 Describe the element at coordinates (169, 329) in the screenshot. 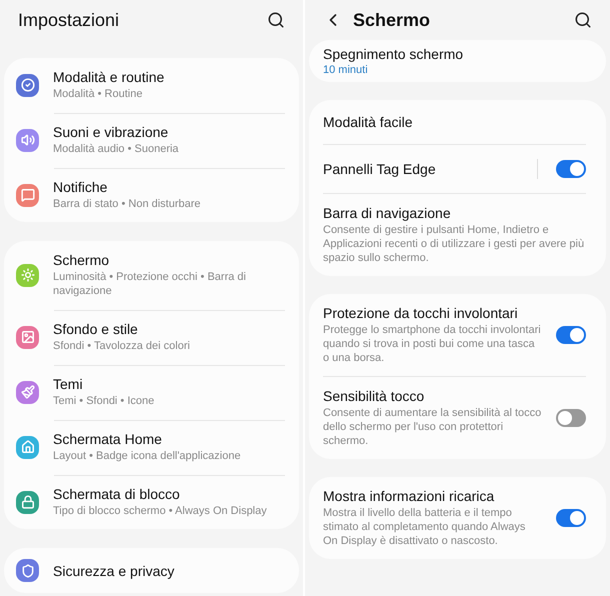

I see `setting-title: Sfondo e stile` at that location.